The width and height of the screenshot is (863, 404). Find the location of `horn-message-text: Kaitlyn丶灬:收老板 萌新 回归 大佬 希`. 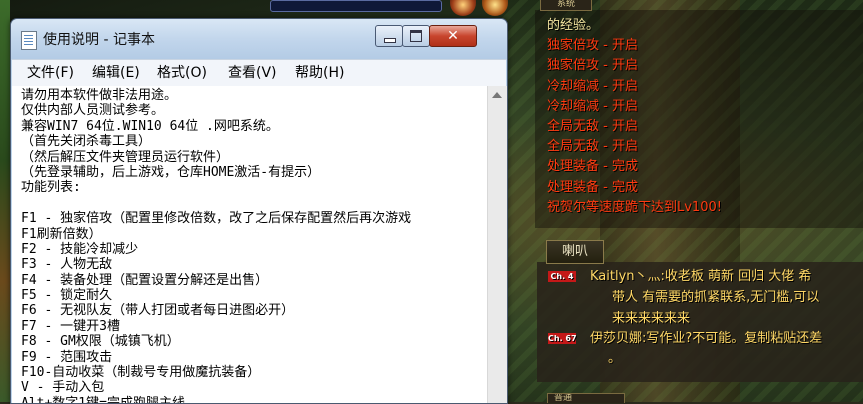

horn-message-text: Kaitlyn丶灬:收老板 萌新 回归 大佬 希 is located at coordinates (701, 276).